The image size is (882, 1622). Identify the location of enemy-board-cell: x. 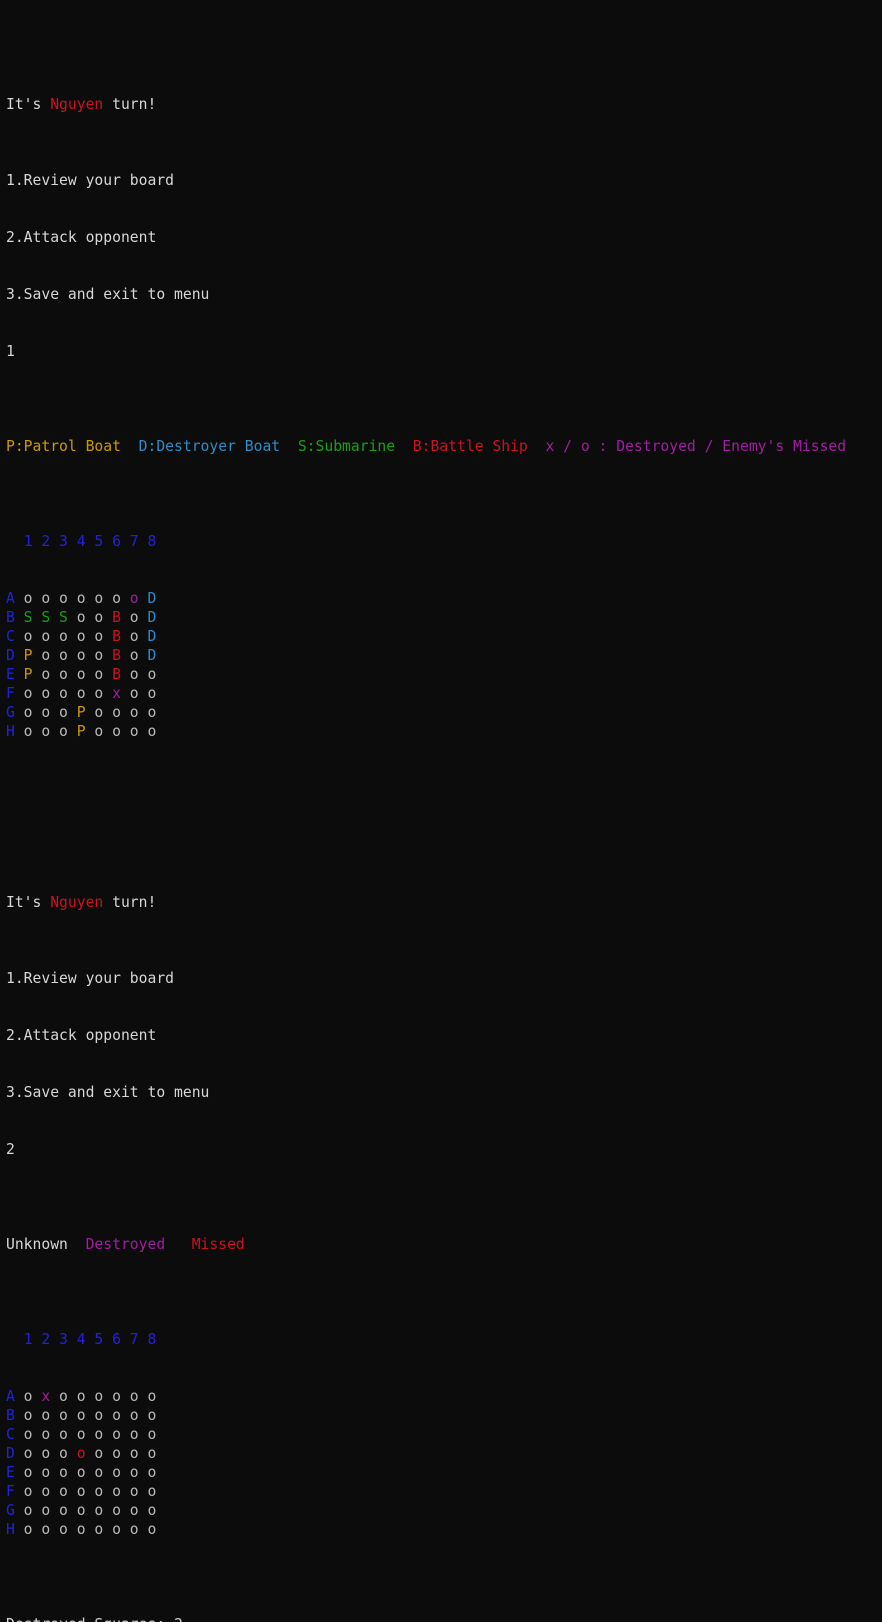
(41, 1396).